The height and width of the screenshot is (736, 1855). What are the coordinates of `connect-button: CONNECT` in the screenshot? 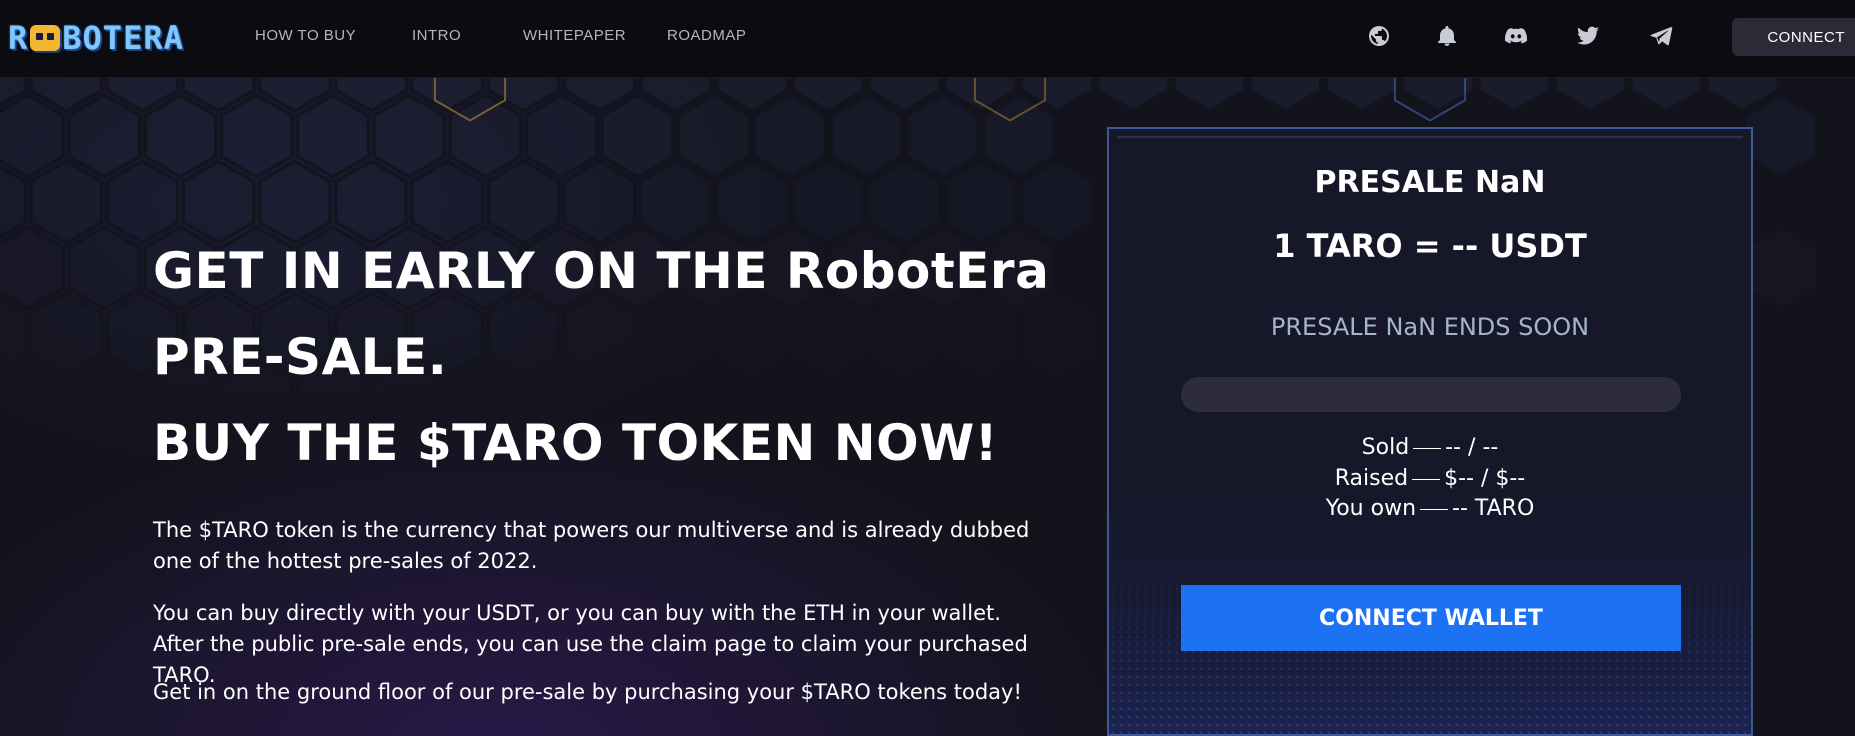 It's located at (1793, 37).